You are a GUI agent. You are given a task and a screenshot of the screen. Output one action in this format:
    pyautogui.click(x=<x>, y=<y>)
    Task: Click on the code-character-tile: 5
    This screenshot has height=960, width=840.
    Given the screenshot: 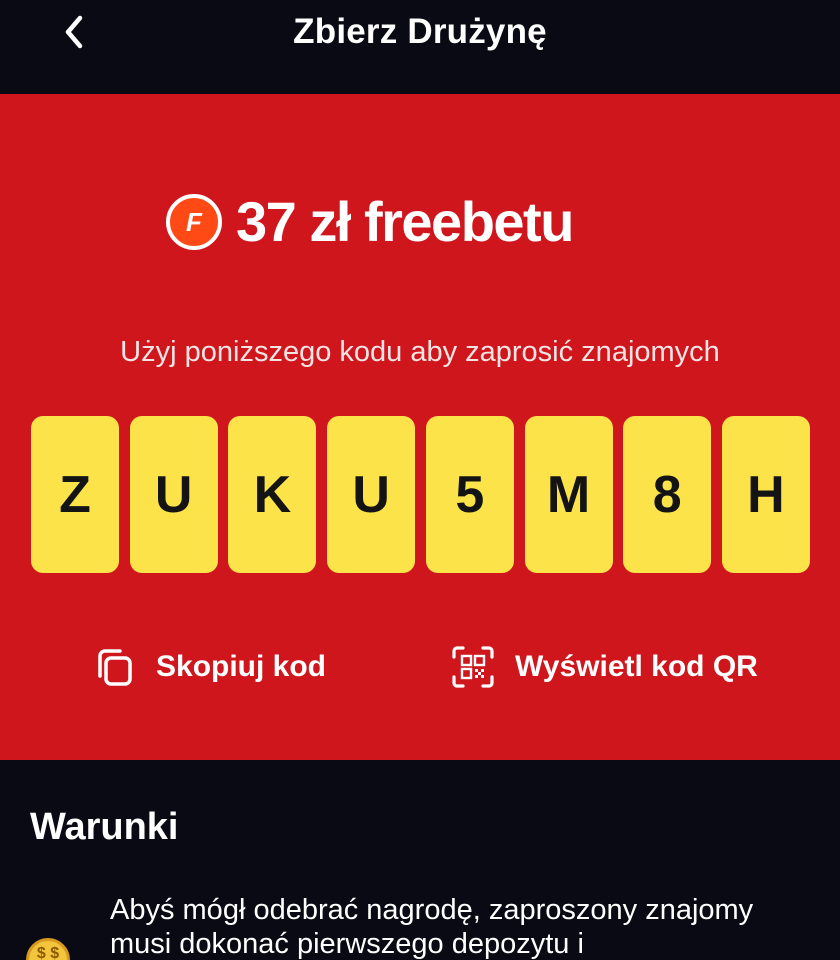 What is the action you would take?
    pyautogui.click(x=469, y=494)
    